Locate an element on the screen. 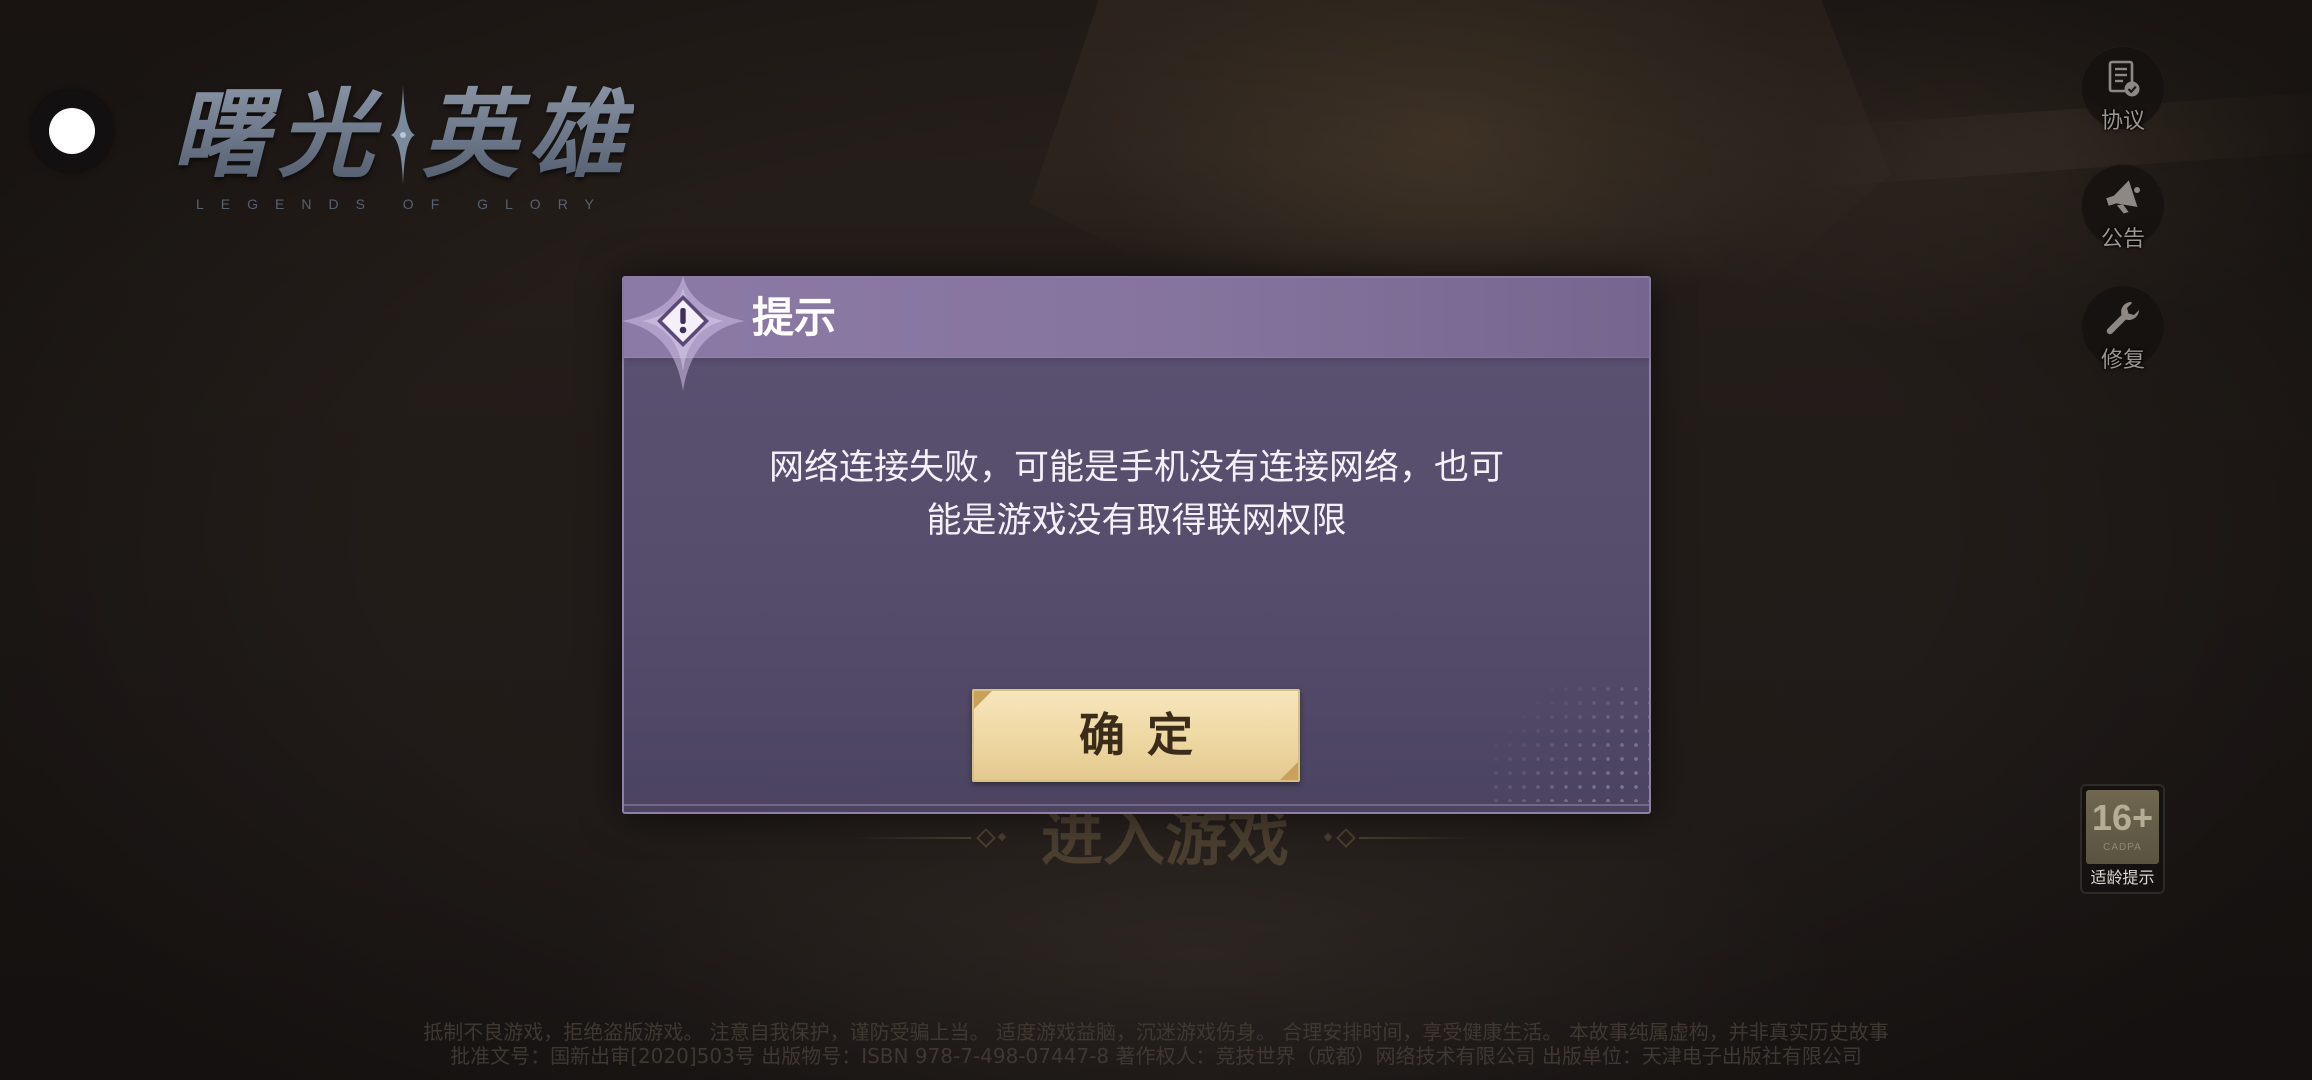 This screenshot has height=1080, width=2312. age-rating-org: CADPA is located at coordinates (2122, 847).